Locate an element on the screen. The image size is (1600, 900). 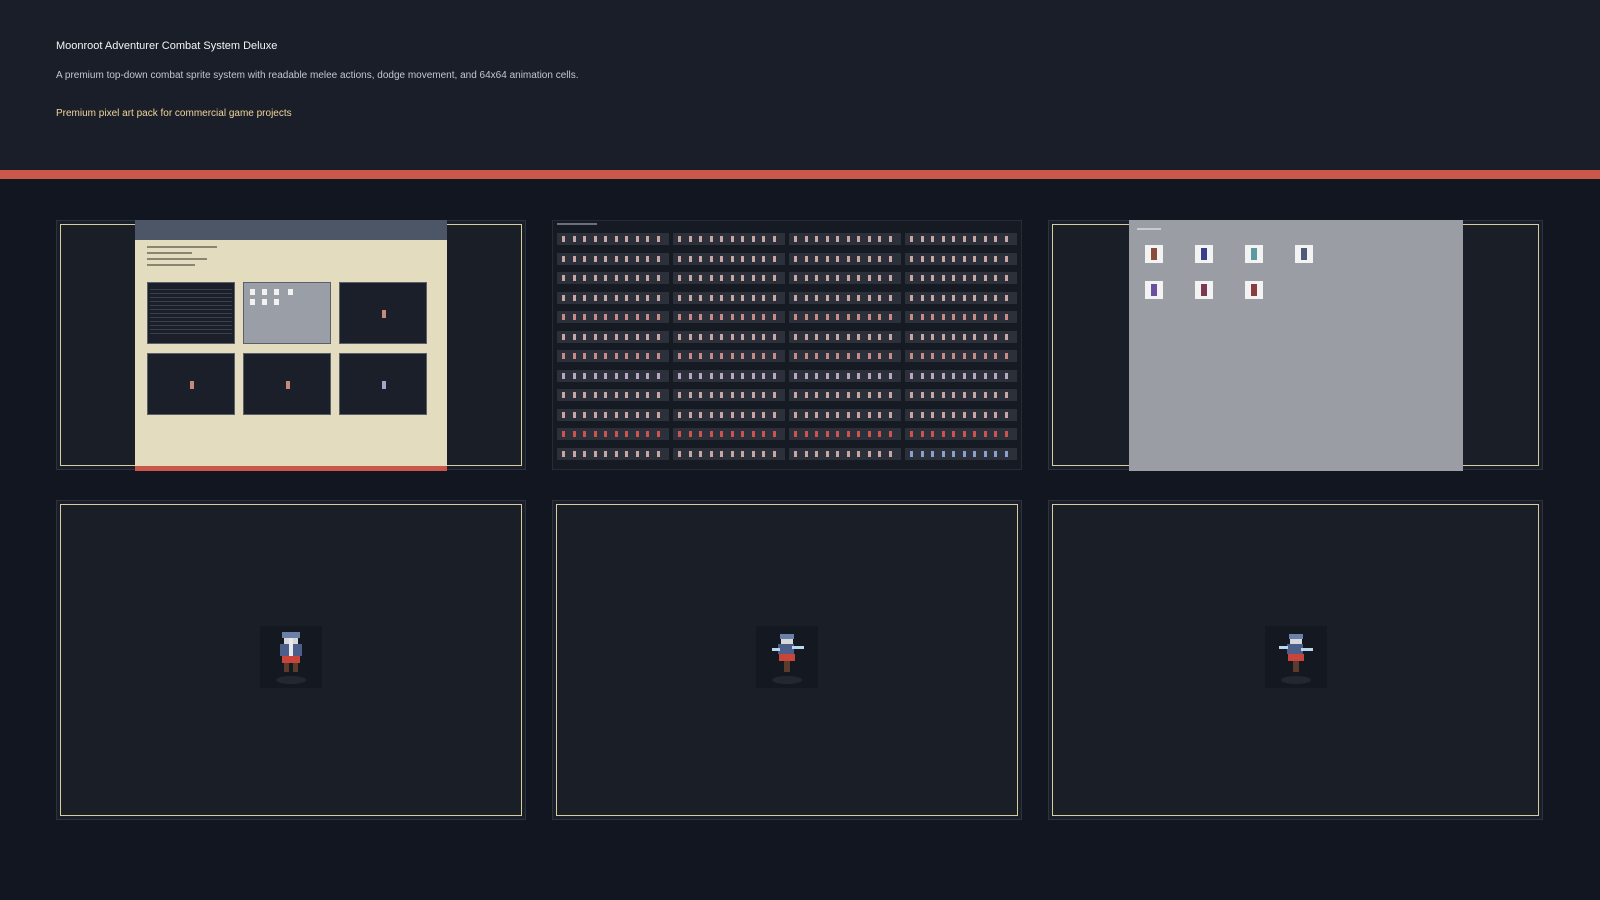
variants-canvas is located at coordinates (1296, 345).